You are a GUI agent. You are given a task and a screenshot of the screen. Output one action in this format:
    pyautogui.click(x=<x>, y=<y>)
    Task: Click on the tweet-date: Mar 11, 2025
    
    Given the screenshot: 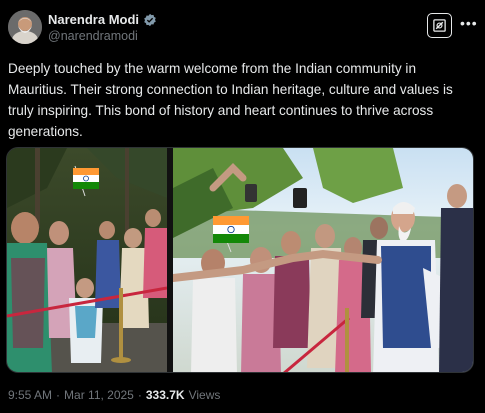 What is the action you would take?
    pyautogui.click(x=99, y=395)
    